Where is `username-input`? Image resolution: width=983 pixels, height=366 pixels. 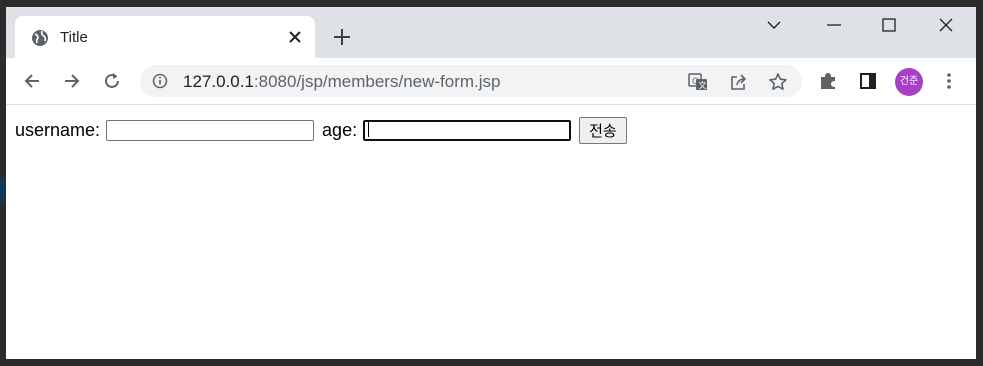 username-input is located at coordinates (210, 130).